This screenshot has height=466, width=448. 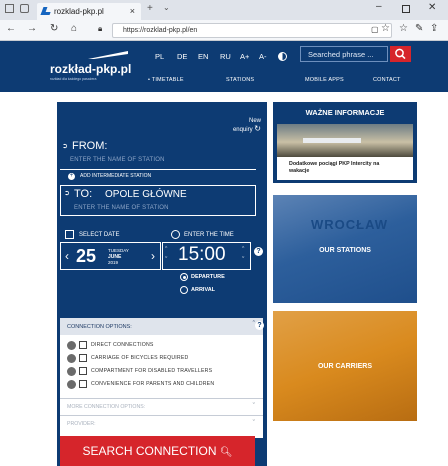 What do you see at coordinates (263, 56) in the screenshot?
I see `font-decrease-button: A-` at bounding box center [263, 56].